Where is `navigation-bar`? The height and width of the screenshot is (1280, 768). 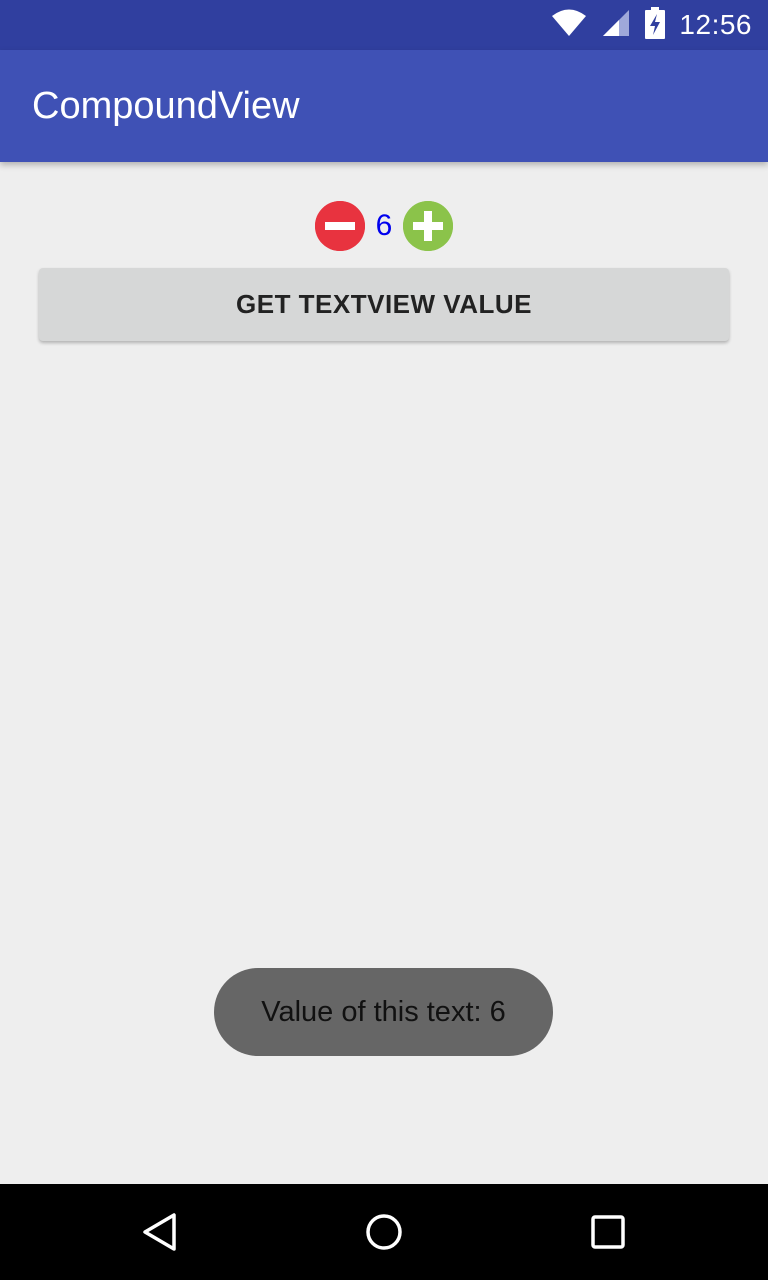
navigation-bar is located at coordinates (384, 1232).